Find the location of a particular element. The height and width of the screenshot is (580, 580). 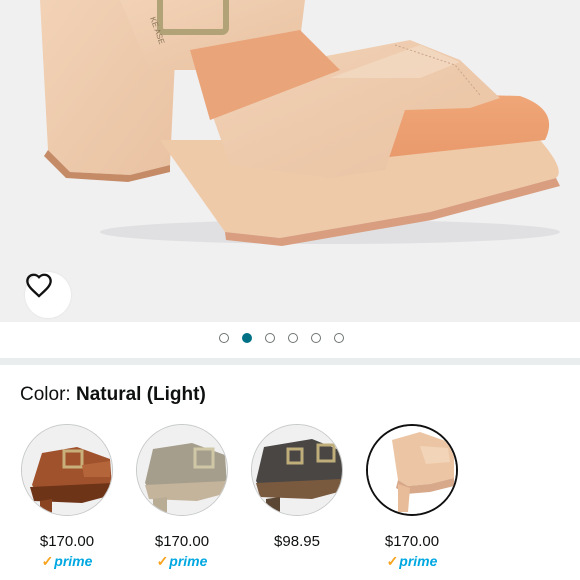

color-swatch-option-selected: $170.00 ✓ prime is located at coordinates (412, 496).